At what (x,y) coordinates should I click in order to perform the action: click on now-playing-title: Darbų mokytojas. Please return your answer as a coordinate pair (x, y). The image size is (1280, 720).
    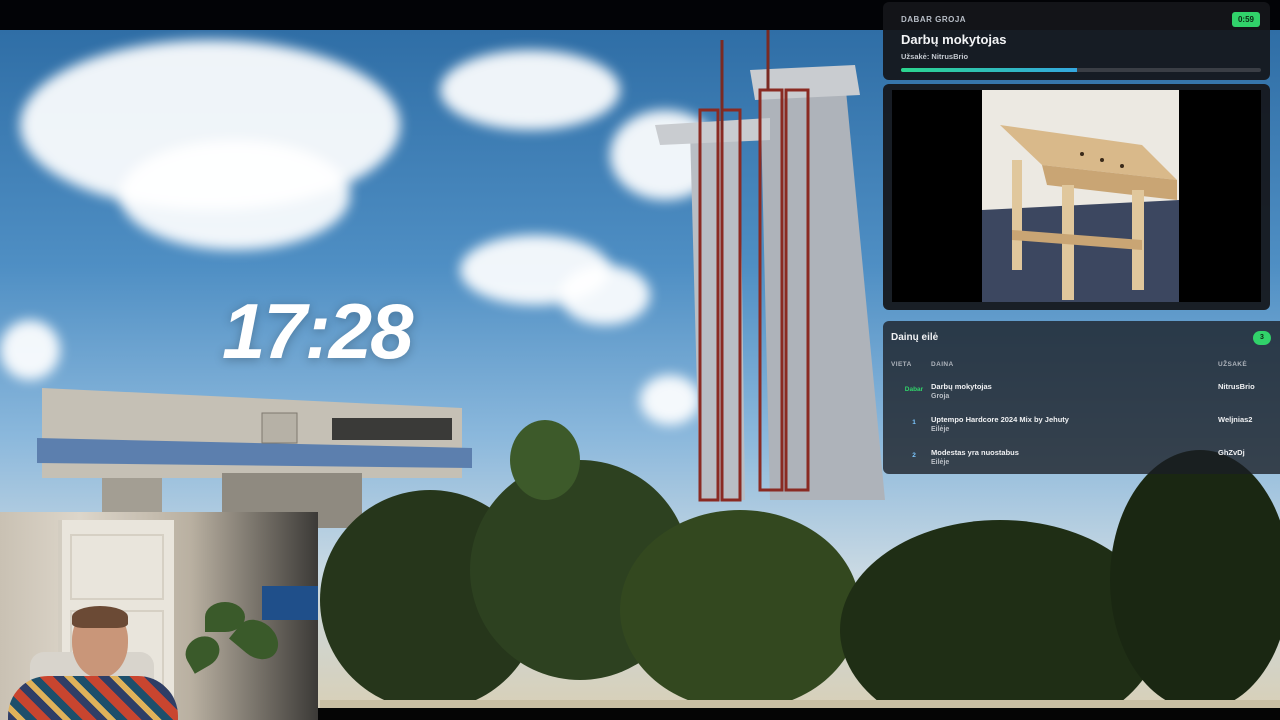
    Looking at the image, I should click on (954, 39).